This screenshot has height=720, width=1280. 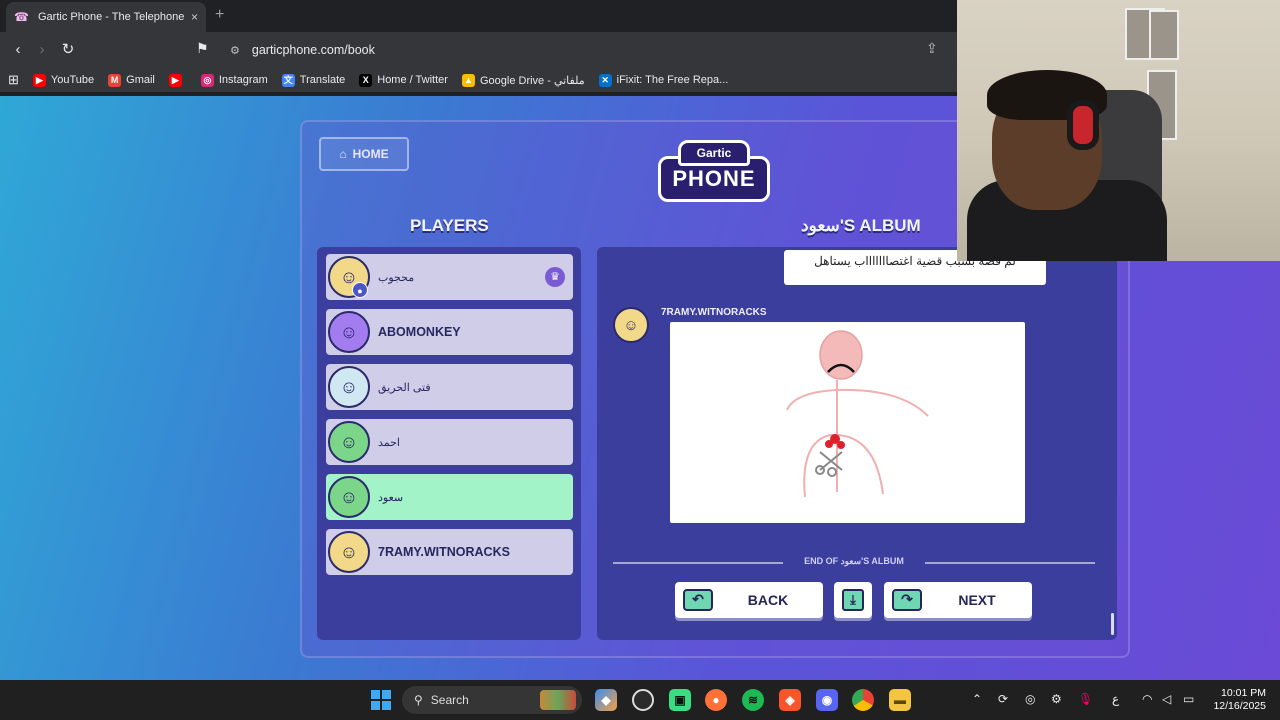 I want to click on bookmark-item: M Gmail, so click(x=131, y=80).